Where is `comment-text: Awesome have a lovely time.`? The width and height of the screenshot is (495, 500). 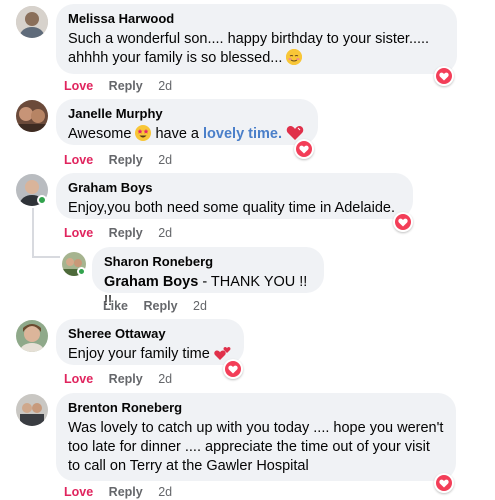
comment-text: Awesome have a lovely time. is located at coordinates (187, 134).